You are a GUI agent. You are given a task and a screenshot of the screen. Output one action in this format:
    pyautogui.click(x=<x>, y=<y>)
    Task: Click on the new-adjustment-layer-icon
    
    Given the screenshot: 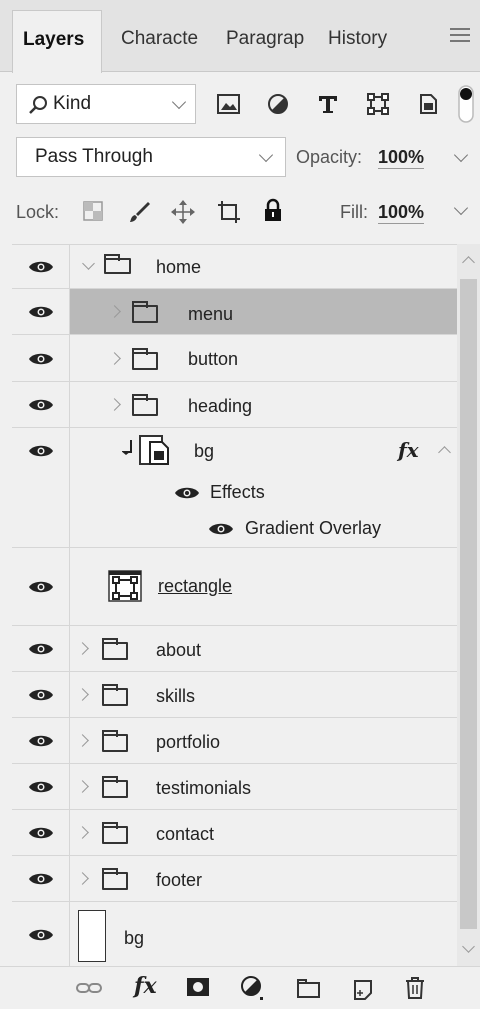 What is the action you would take?
    pyautogui.click(x=252, y=988)
    